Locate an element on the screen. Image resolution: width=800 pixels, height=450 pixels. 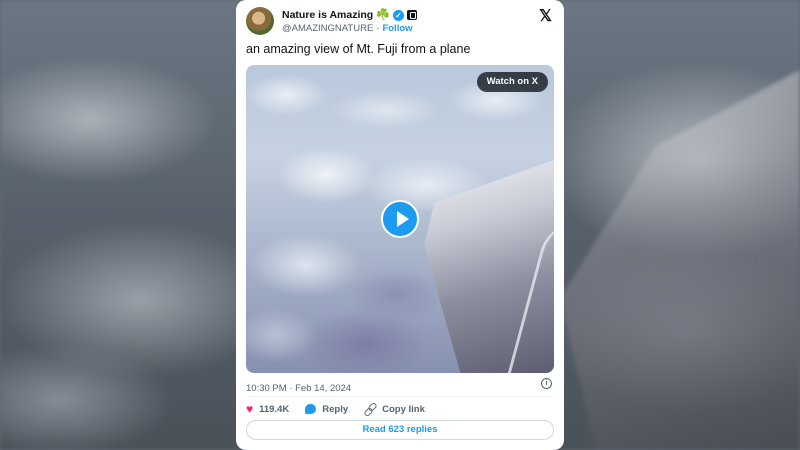
copy-link-button: Copy link is located at coordinates (394, 409).